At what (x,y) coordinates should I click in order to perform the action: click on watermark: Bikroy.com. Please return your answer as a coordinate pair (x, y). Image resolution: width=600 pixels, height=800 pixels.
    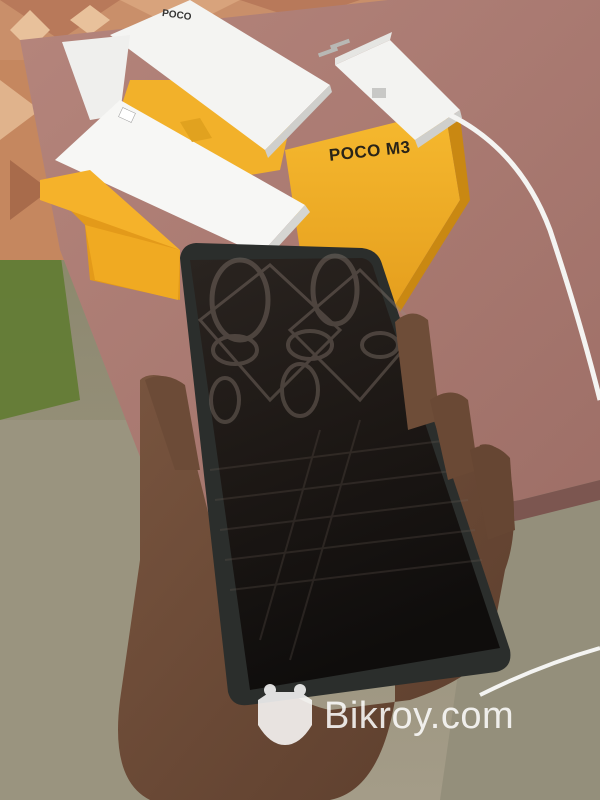
    Looking at the image, I should click on (386, 716).